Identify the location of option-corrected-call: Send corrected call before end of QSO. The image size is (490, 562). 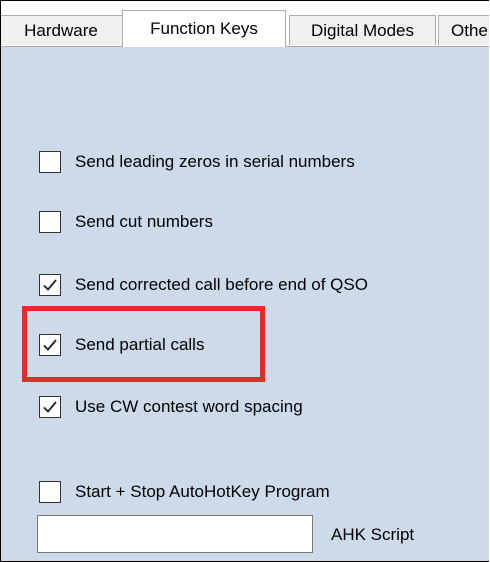
(203, 285).